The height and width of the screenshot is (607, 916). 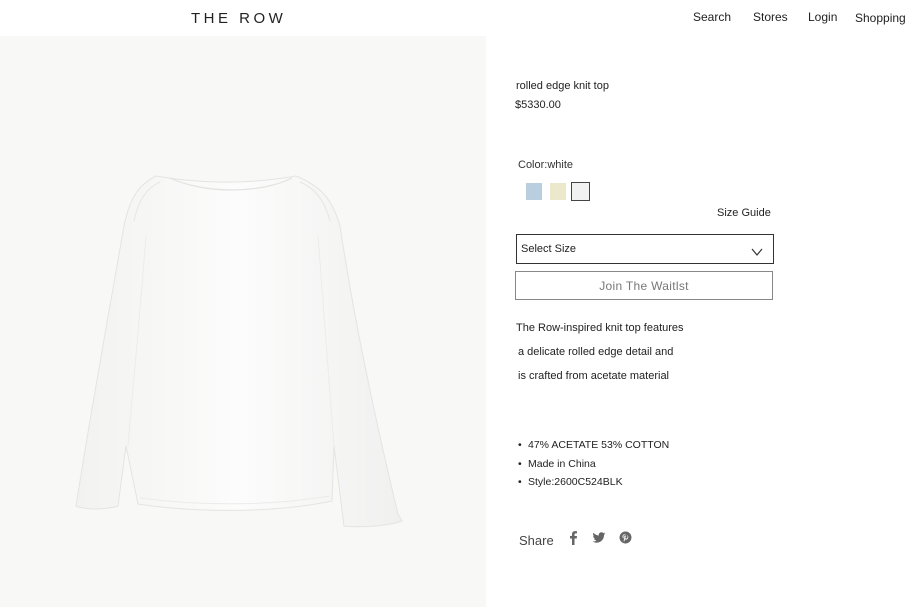 What do you see at coordinates (744, 213) in the screenshot?
I see `size-guide-link: Size Guide` at bounding box center [744, 213].